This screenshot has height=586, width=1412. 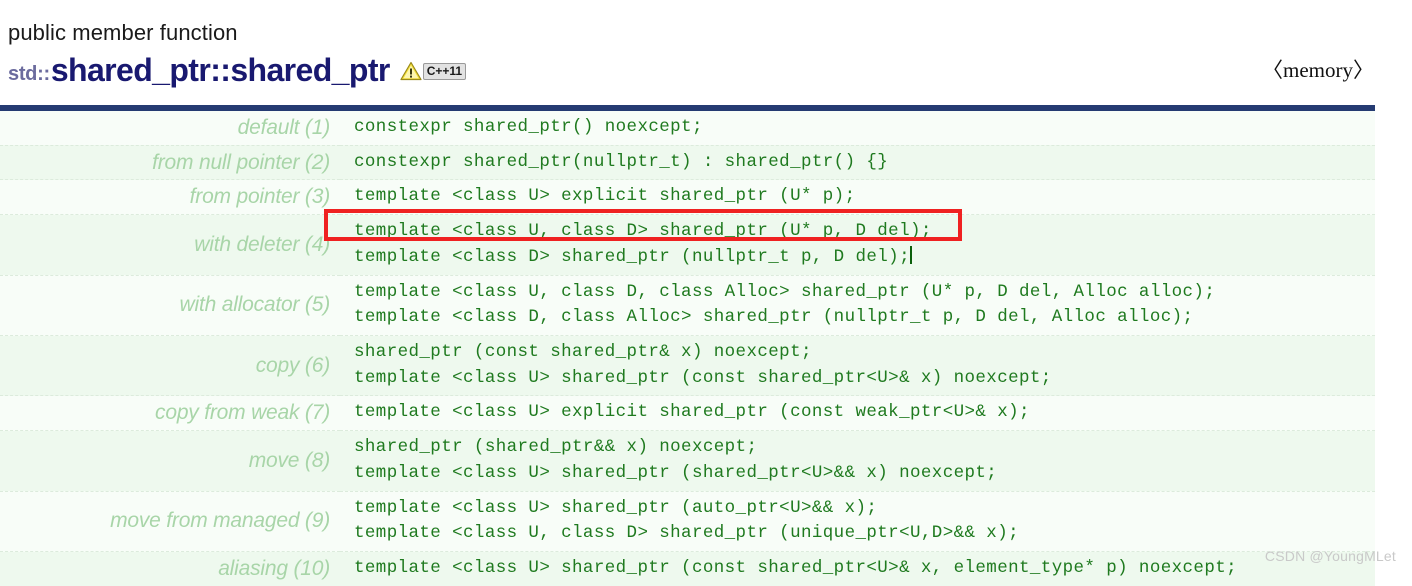 I want to click on namespace-prefix: std::, so click(x=29, y=74).